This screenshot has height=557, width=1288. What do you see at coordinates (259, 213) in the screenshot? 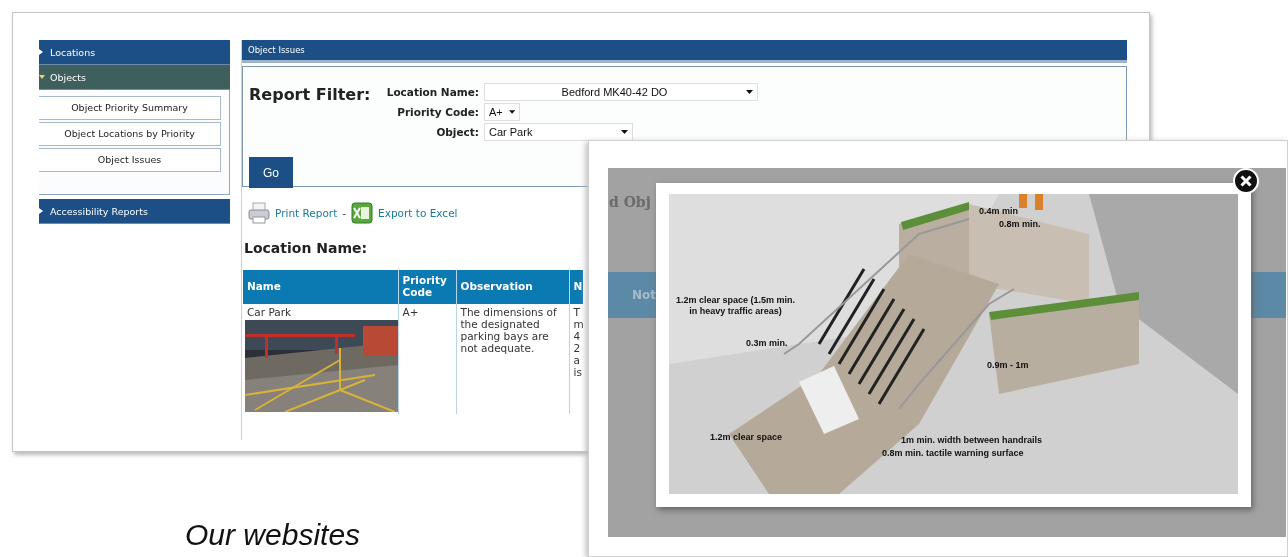
I see `printer-icon` at bounding box center [259, 213].